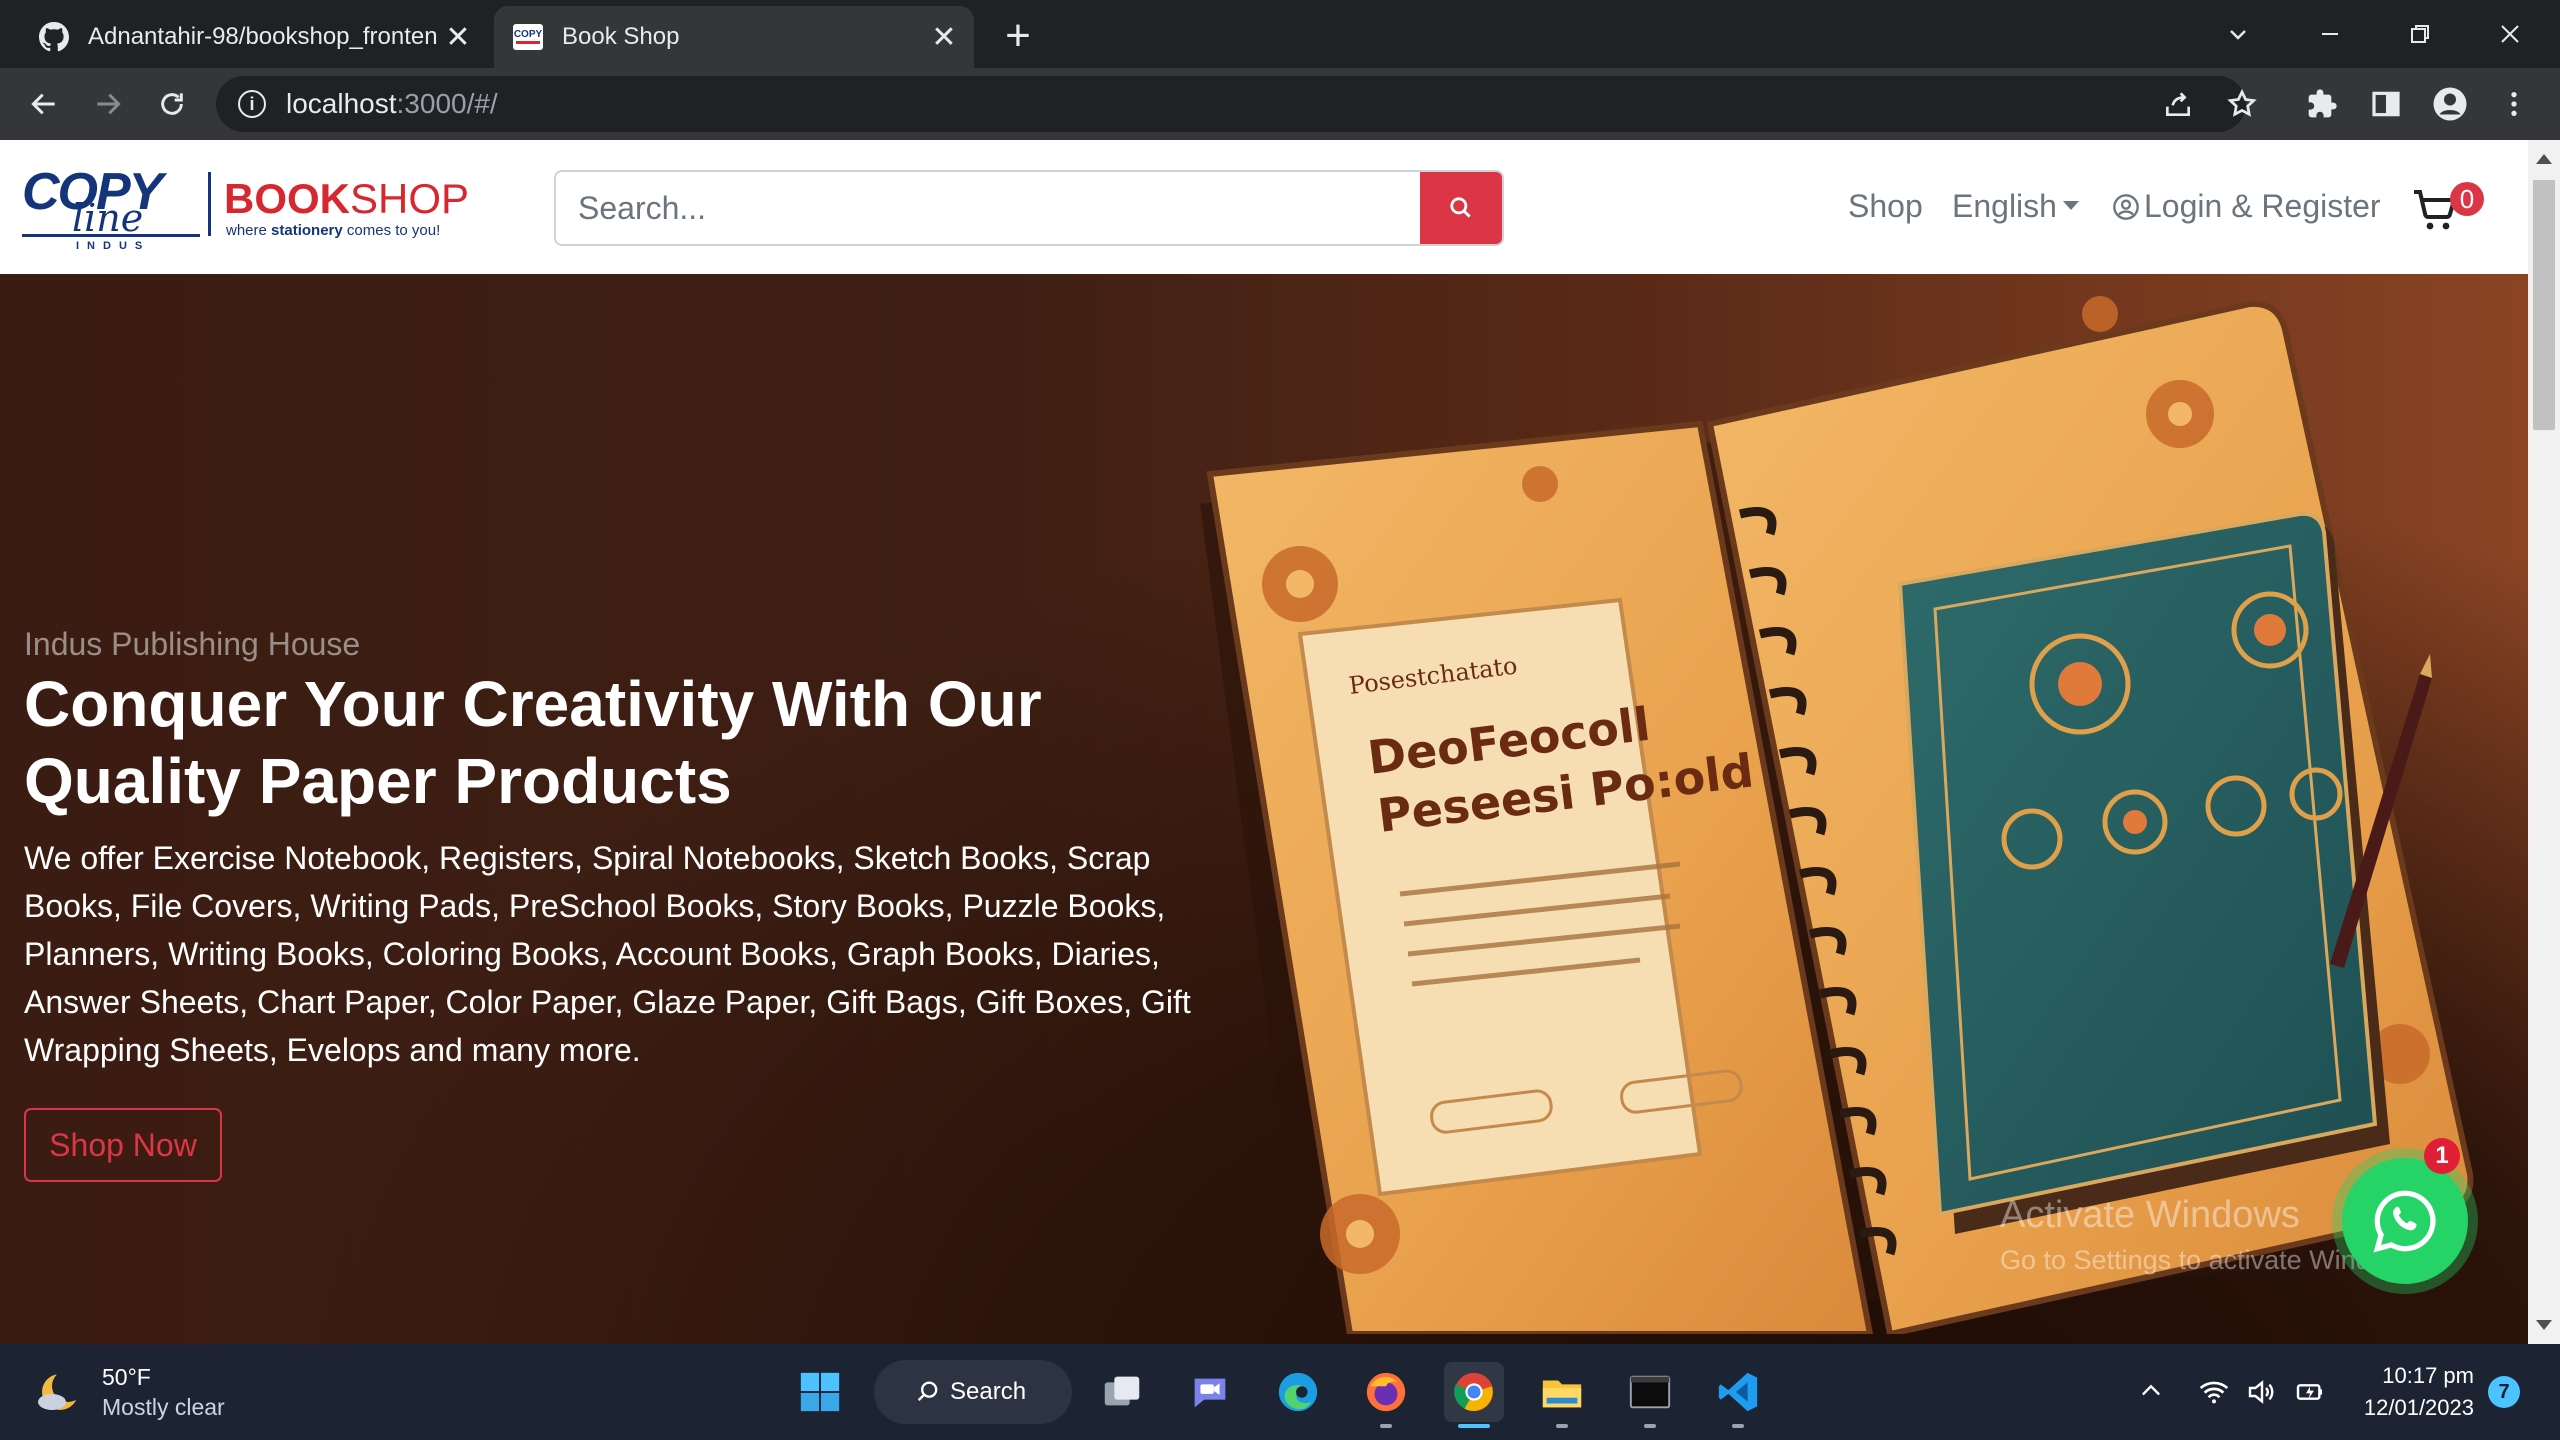  I want to click on whatsapp-badge: 1, so click(2442, 1156).